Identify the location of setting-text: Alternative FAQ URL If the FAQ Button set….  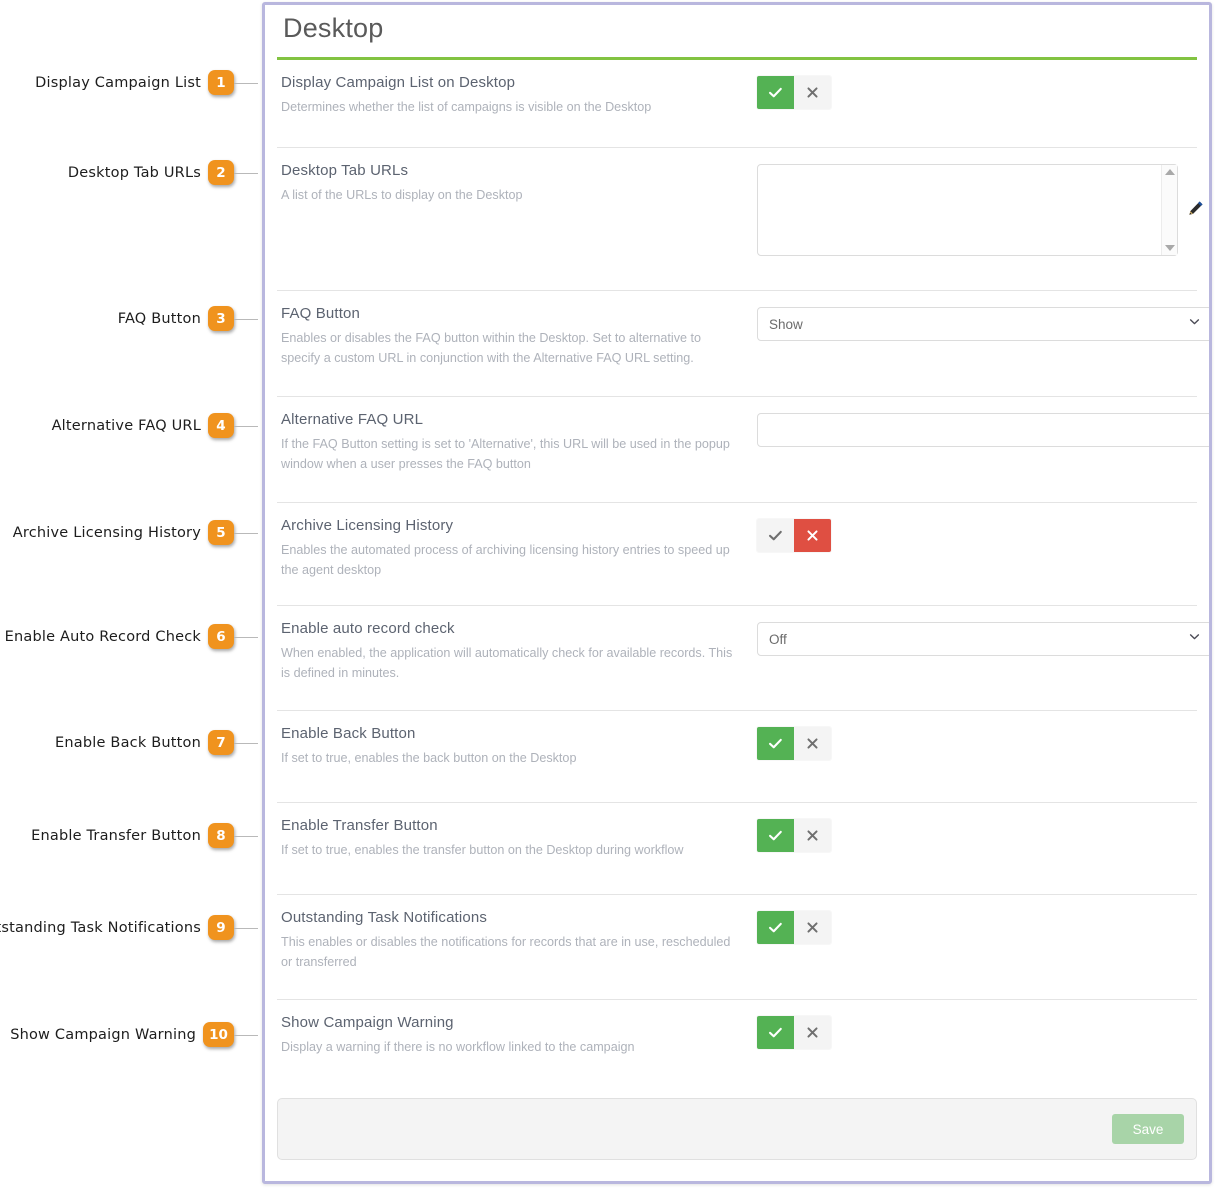
(512, 442).